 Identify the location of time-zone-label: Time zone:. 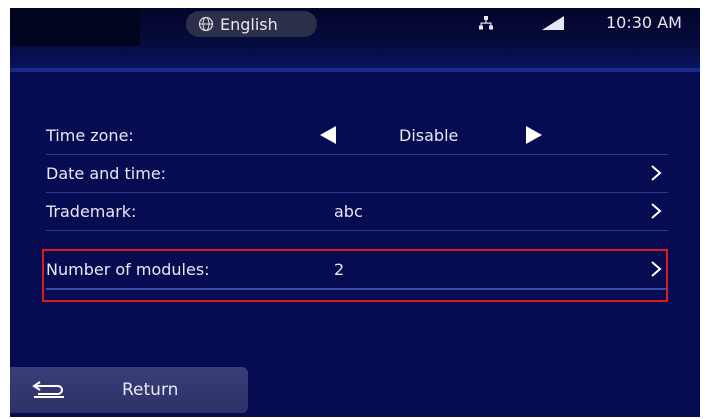
(90, 135).